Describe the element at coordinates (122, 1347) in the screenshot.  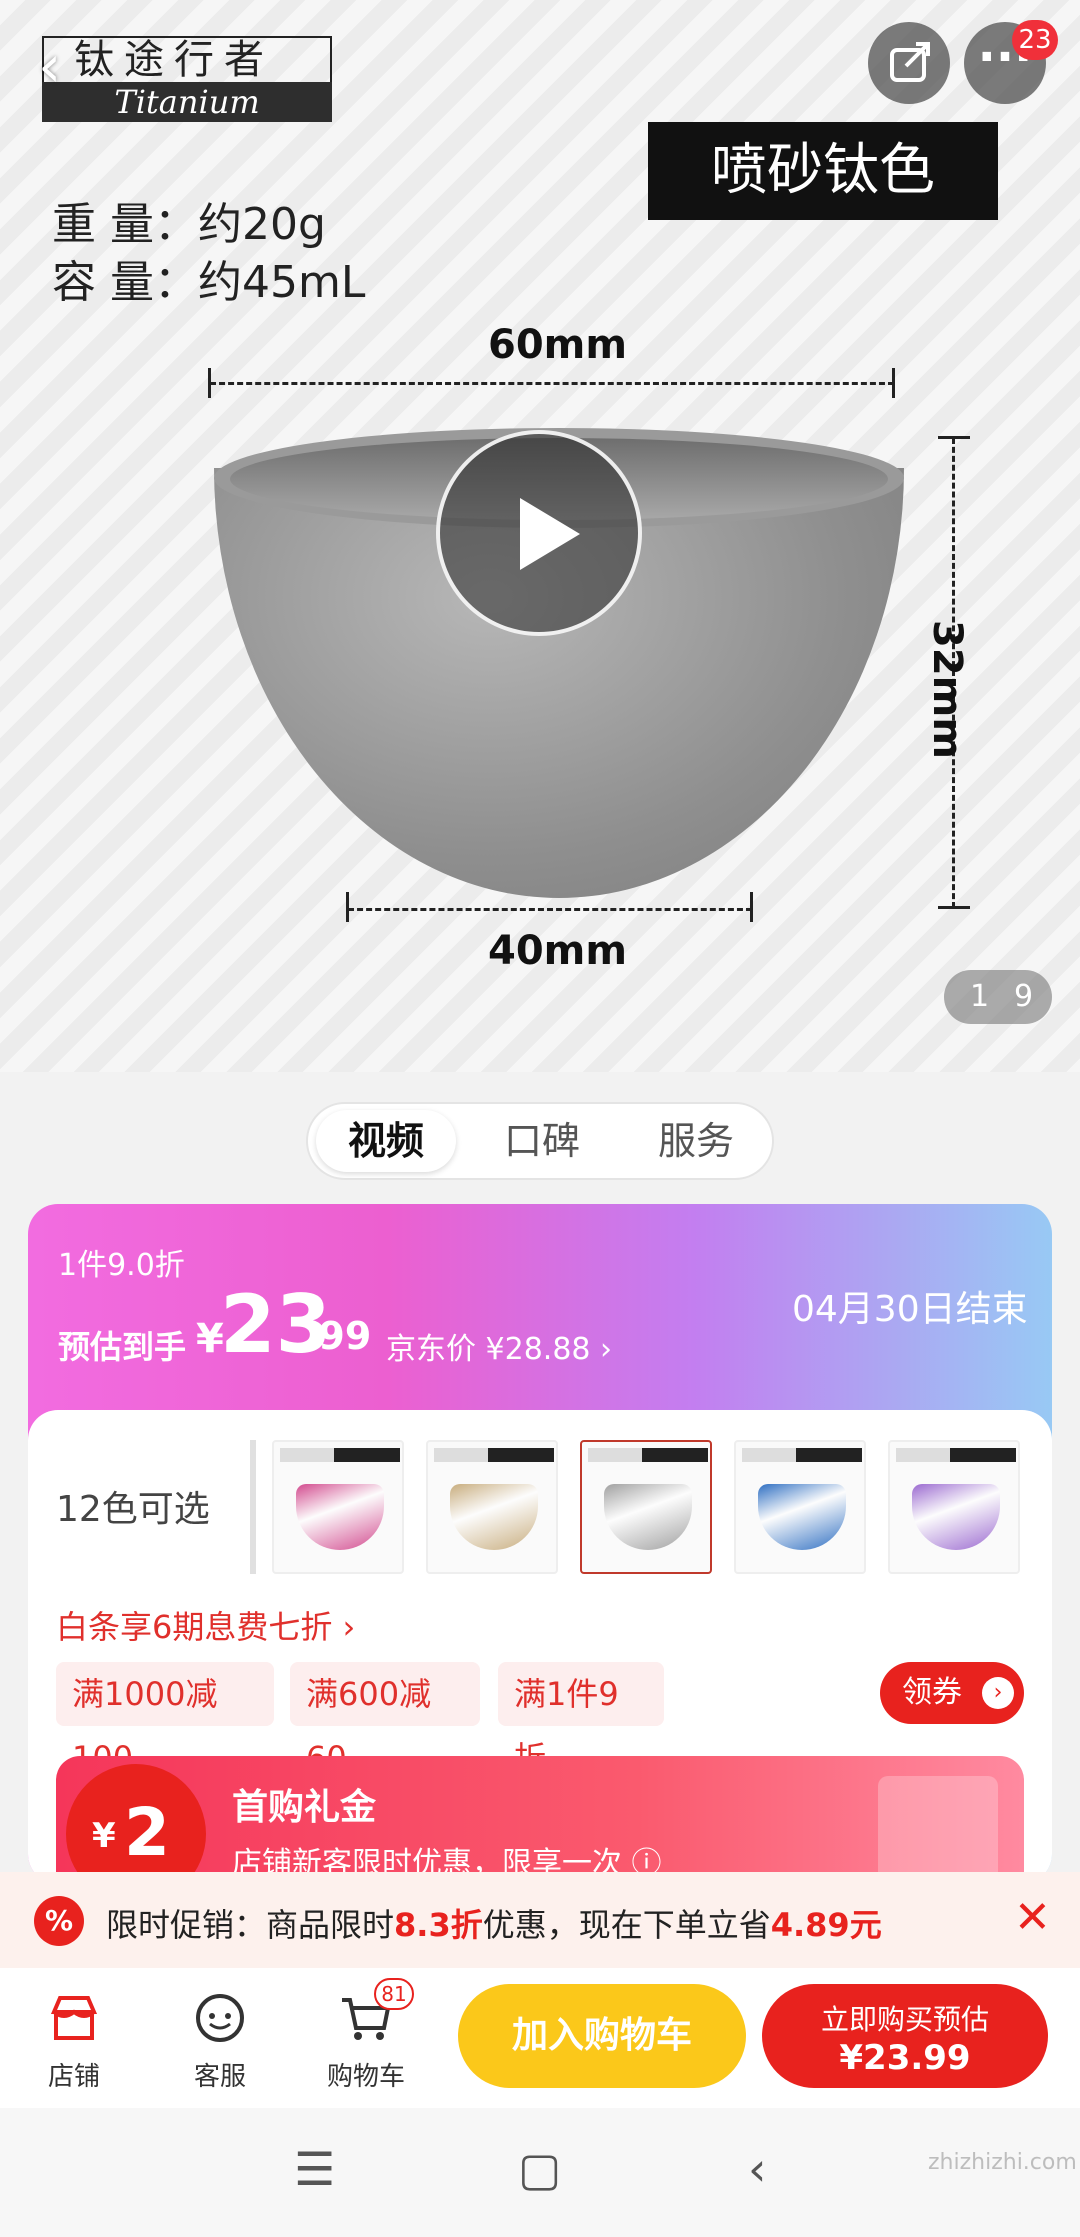
I see `estimated-price-label: 预估到手` at that location.